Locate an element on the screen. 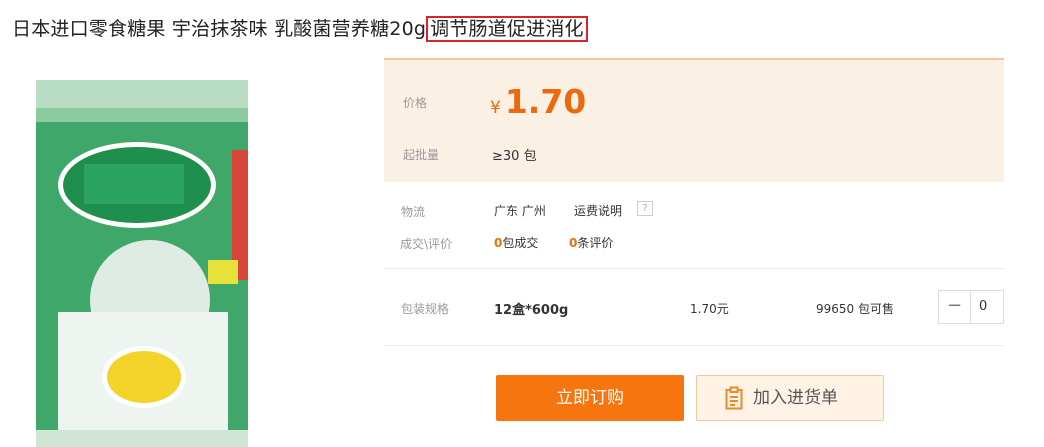 The image size is (1044, 447). spec-label: 包装规格 is located at coordinates (425, 309).